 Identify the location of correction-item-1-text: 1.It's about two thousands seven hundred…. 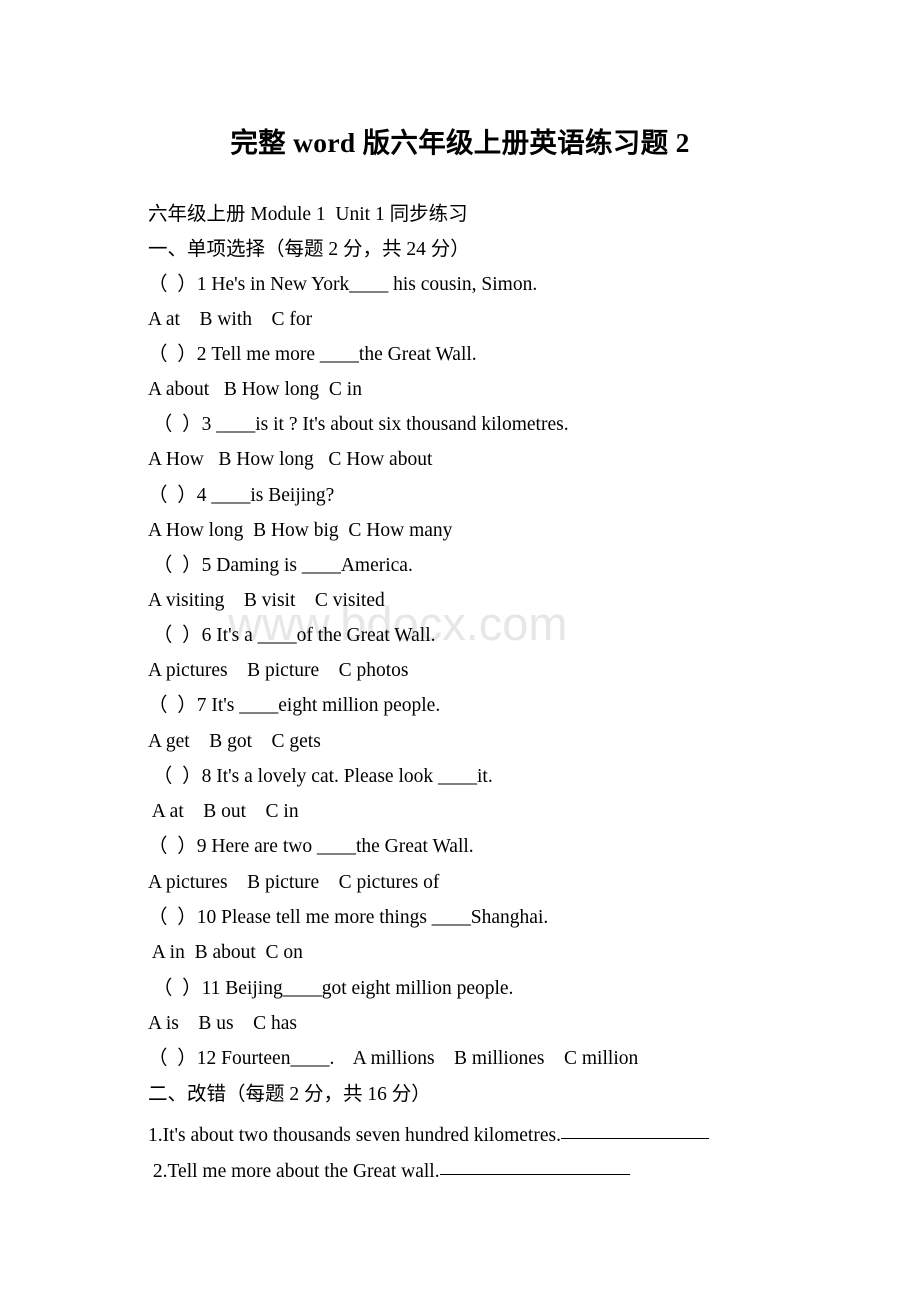
(354, 1135).